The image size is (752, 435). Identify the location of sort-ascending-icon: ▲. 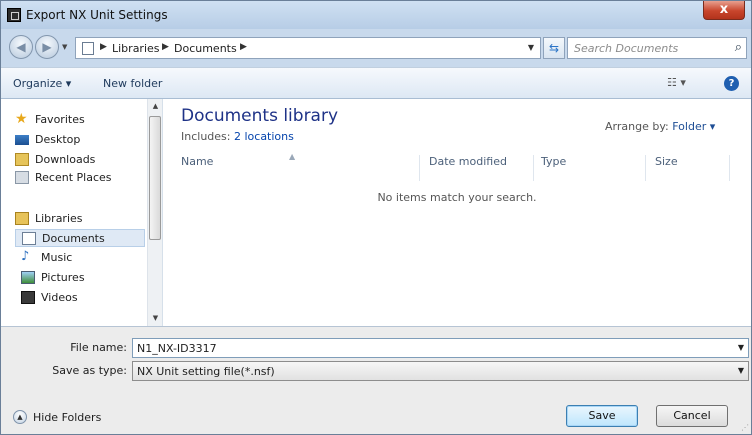
(292, 156).